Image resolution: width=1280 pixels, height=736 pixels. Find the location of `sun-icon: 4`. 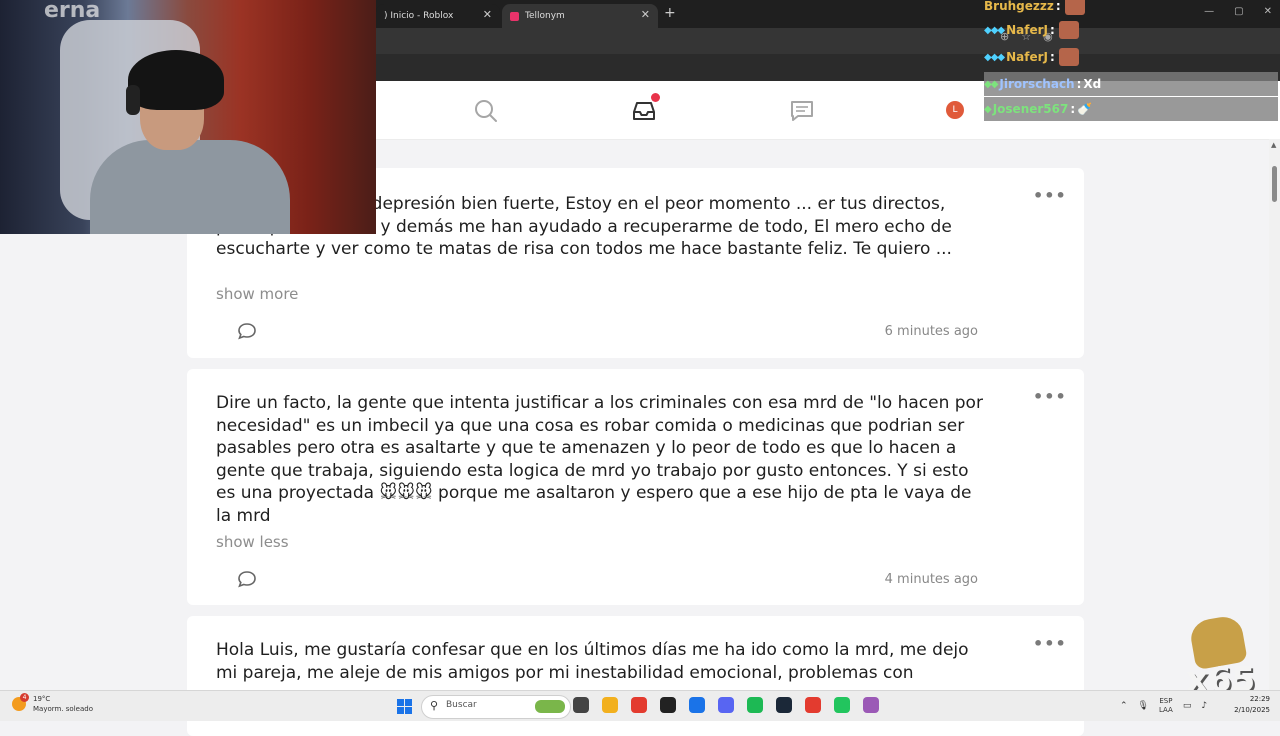

sun-icon: 4 is located at coordinates (20, 702).